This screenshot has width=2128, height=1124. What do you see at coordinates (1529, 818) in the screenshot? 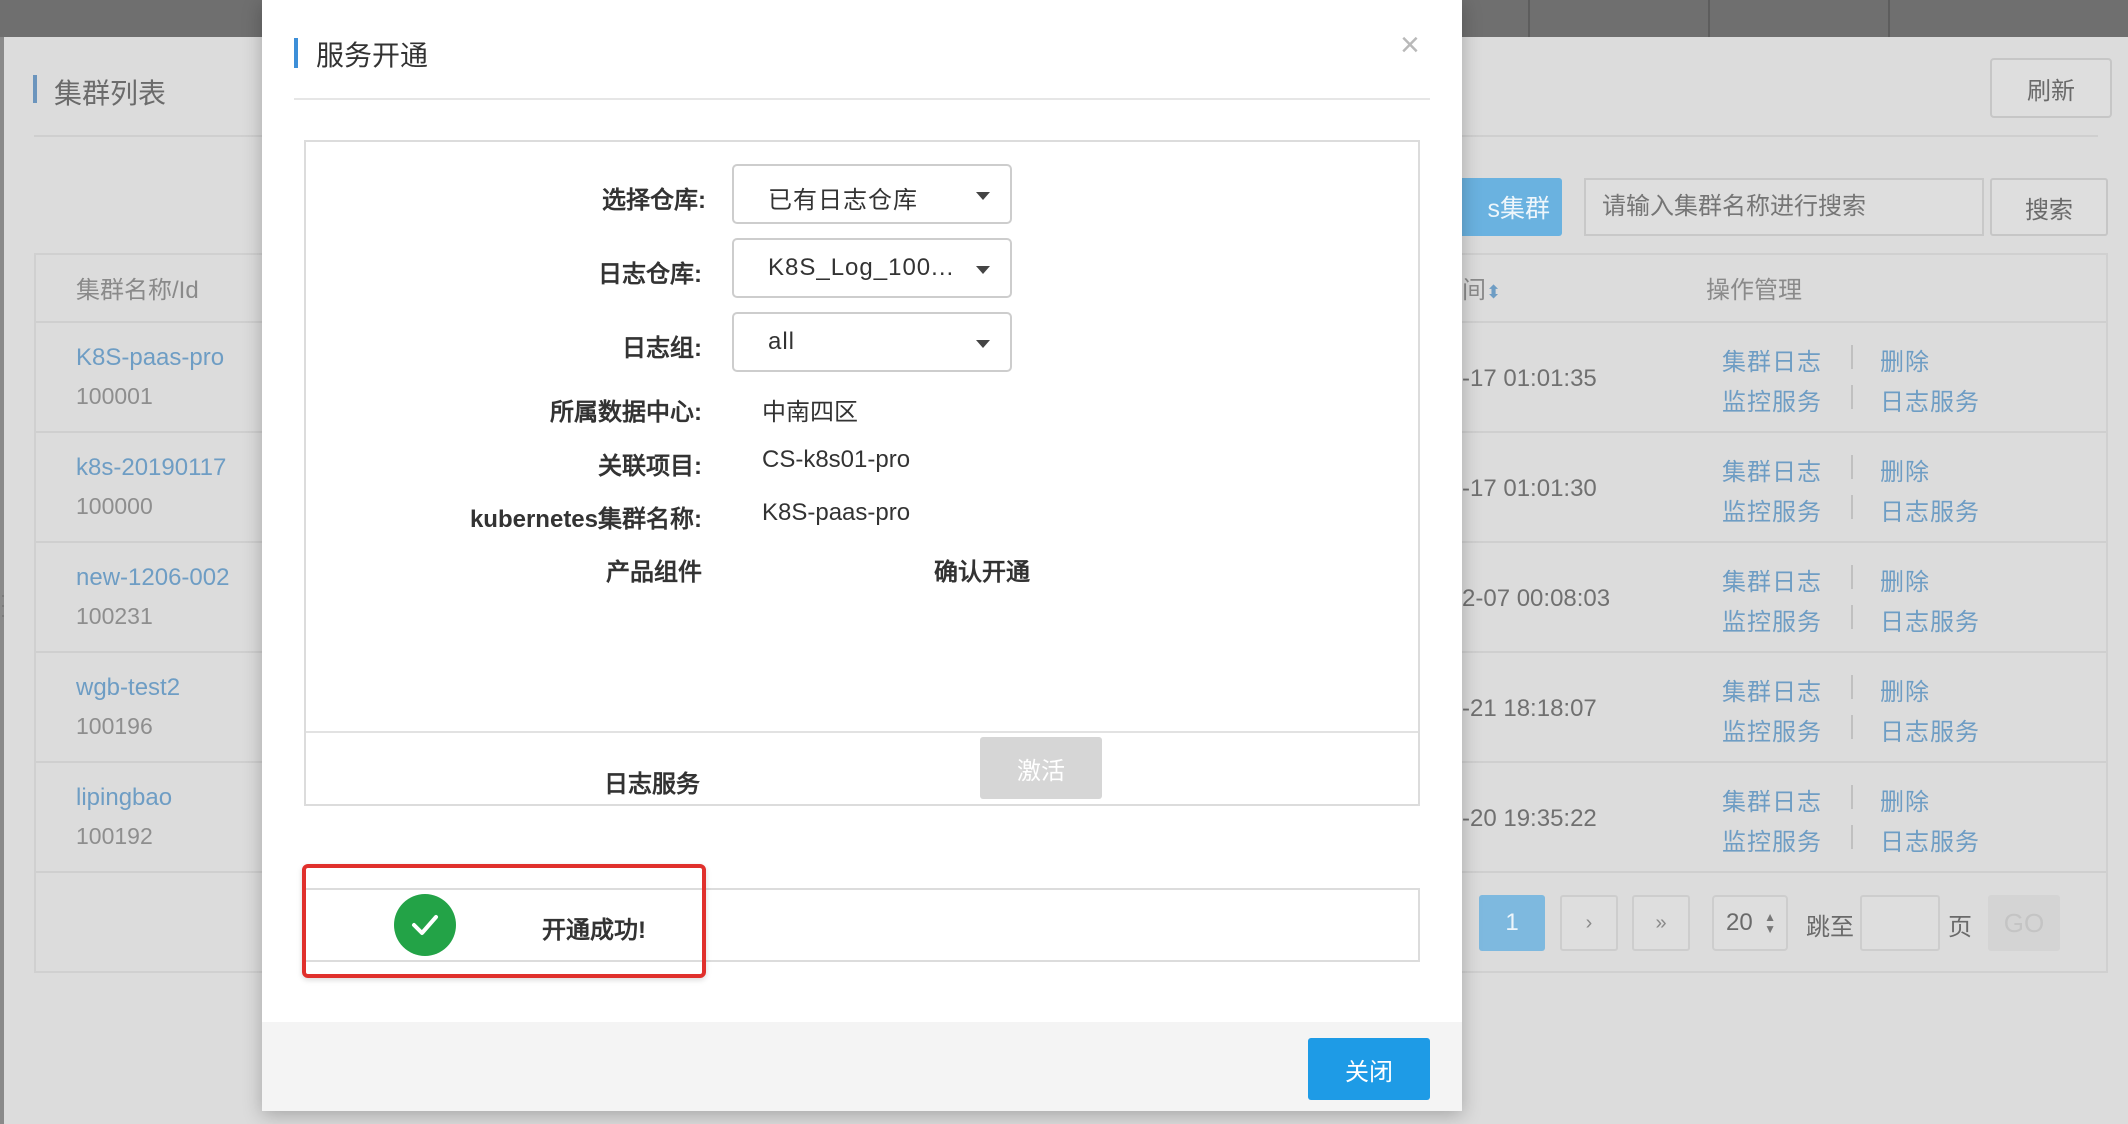
I see `cluster-time: -20 19:35:22` at bounding box center [1529, 818].